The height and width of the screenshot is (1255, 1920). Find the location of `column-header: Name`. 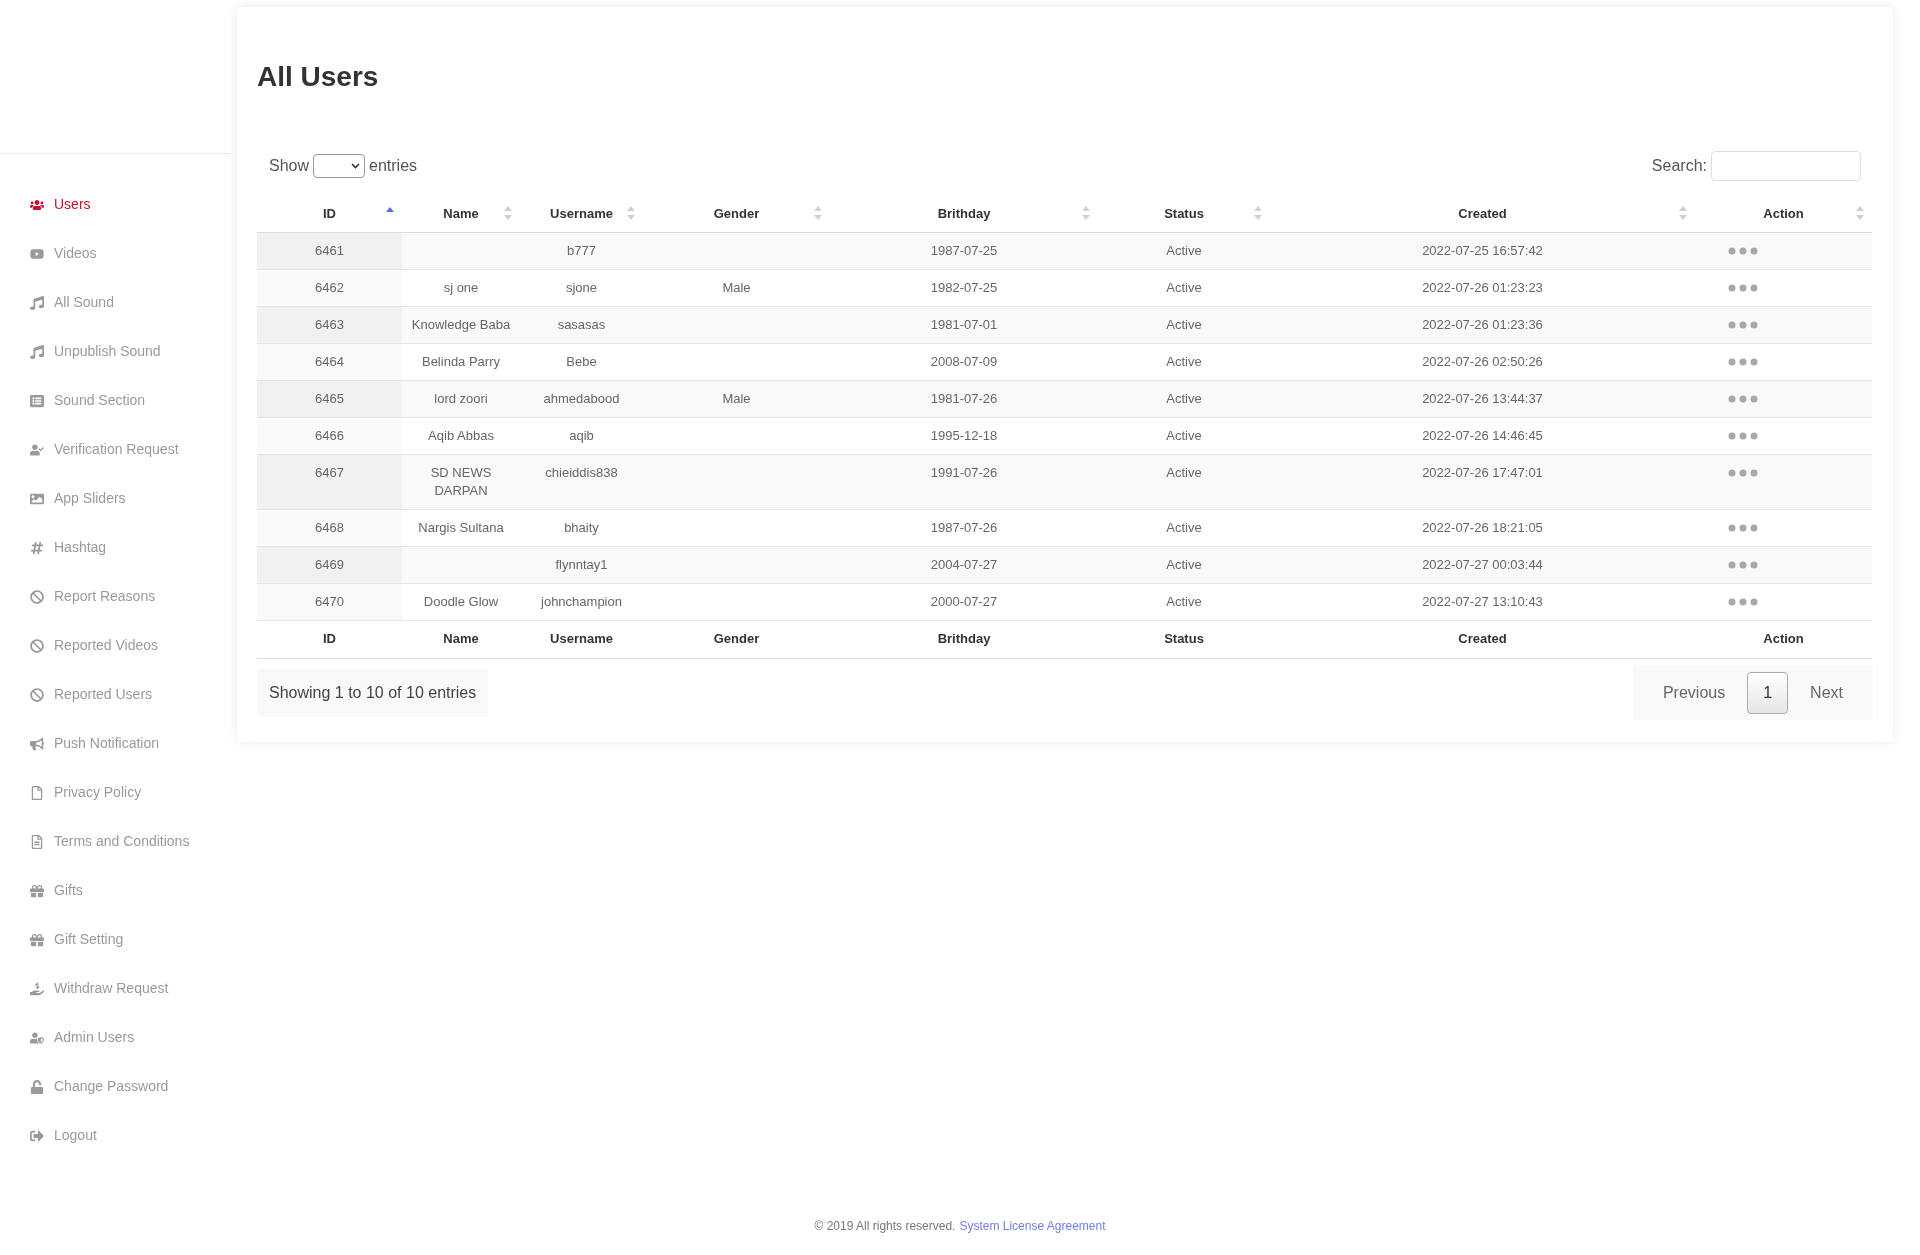

column-header: Name is located at coordinates (461, 213).